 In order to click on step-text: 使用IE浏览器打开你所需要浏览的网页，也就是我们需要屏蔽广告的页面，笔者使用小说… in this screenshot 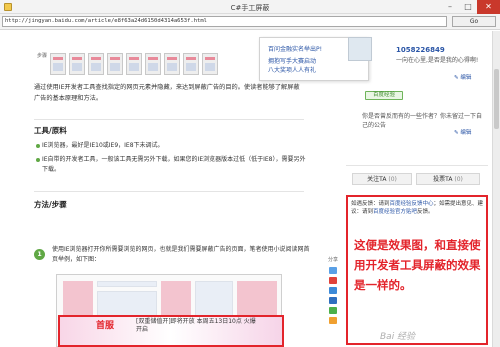, I will do `click(181, 254)`.